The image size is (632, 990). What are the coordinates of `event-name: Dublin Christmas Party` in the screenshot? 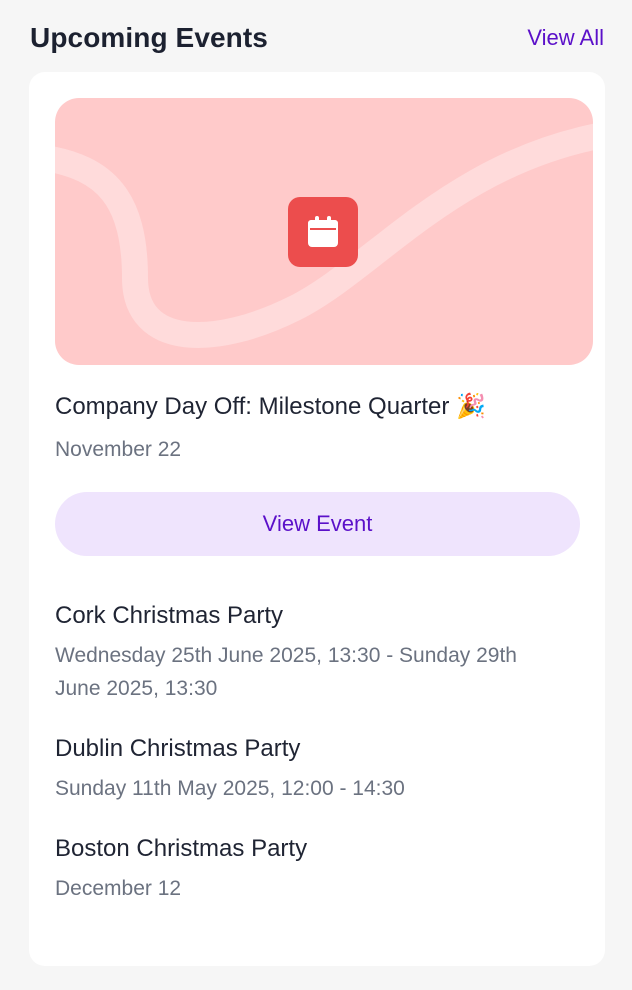 It's located at (178, 748).